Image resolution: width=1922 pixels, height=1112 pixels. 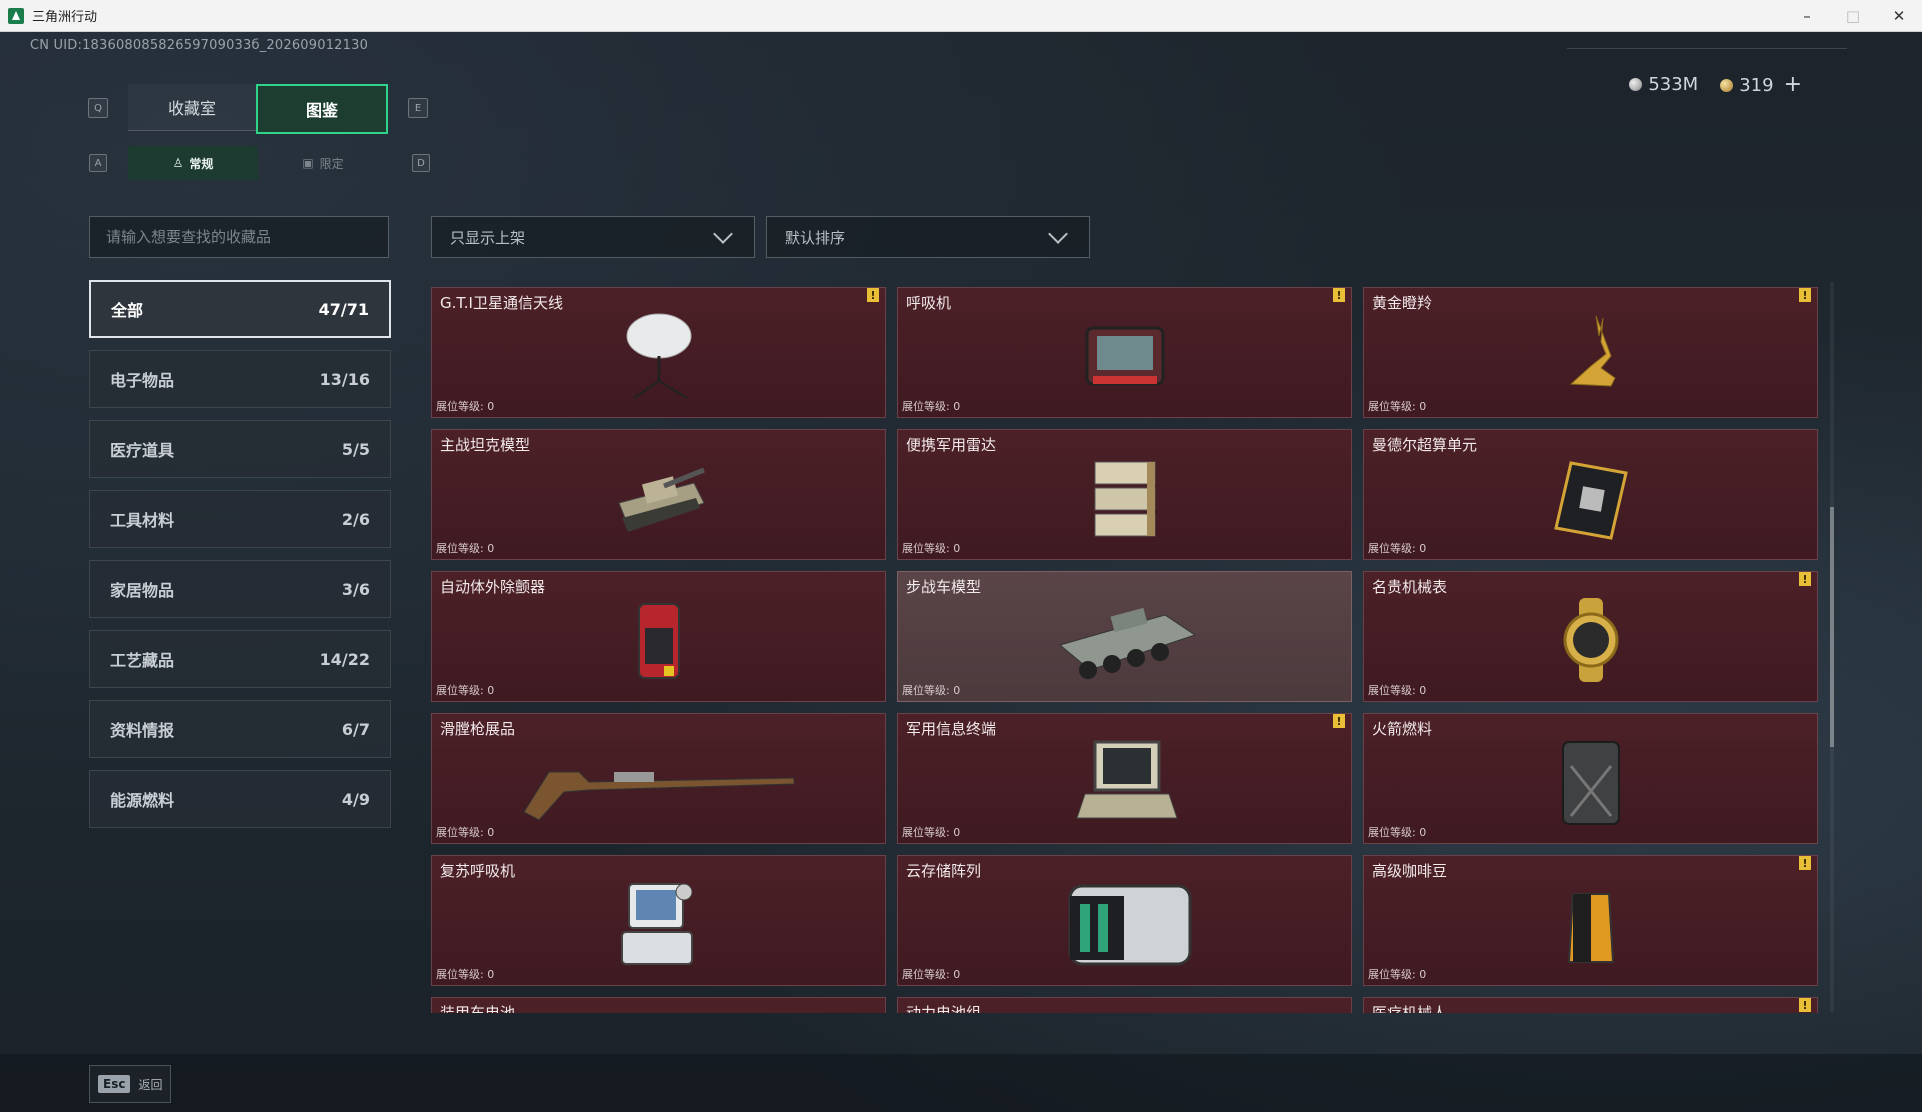 What do you see at coordinates (951, 445) in the screenshot?
I see `item-name: 便携军用雷达` at bounding box center [951, 445].